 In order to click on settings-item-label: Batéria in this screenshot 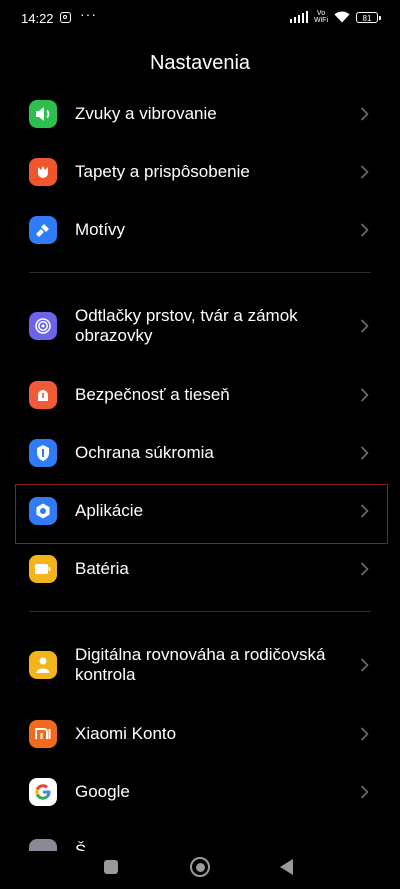, I will do `click(102, 568)`.